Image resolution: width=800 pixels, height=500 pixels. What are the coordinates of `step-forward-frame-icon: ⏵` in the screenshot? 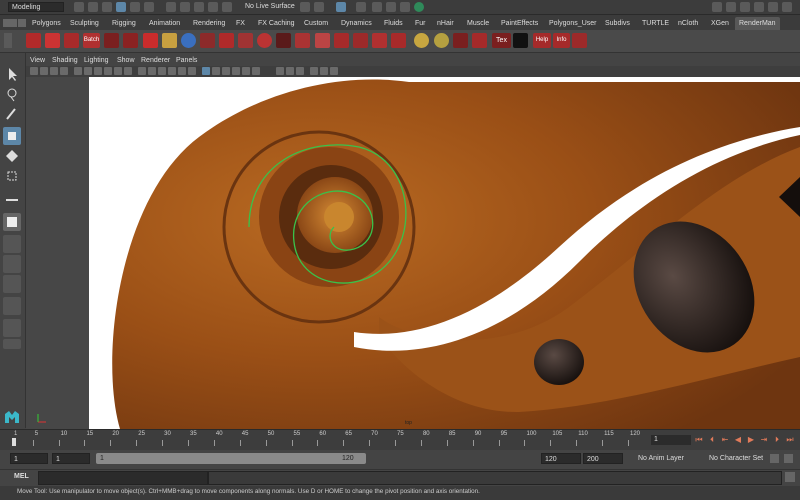 It's located at (777, 440).